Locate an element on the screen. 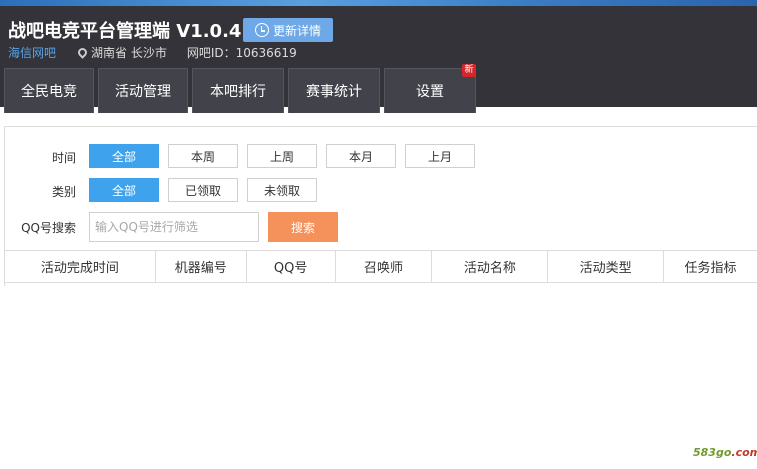 The height and width of the screenshot is (469, 757). tab-label: 本吧排行 is located at coordinates (238, 92).